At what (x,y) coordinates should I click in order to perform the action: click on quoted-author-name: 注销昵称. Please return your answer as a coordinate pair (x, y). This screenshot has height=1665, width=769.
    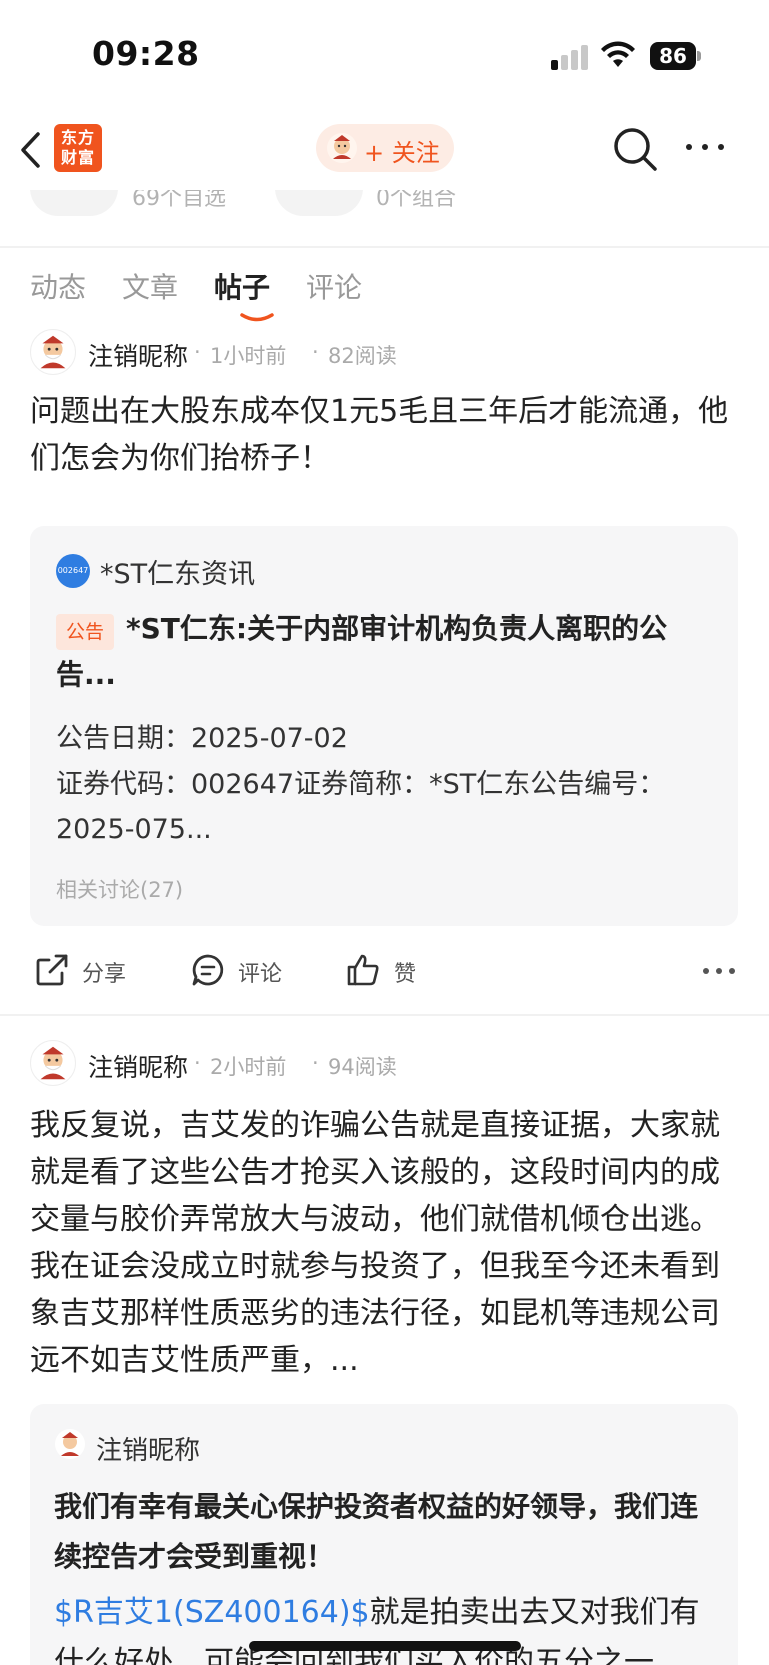
    Looking at the image, I should click on (148, 1451).